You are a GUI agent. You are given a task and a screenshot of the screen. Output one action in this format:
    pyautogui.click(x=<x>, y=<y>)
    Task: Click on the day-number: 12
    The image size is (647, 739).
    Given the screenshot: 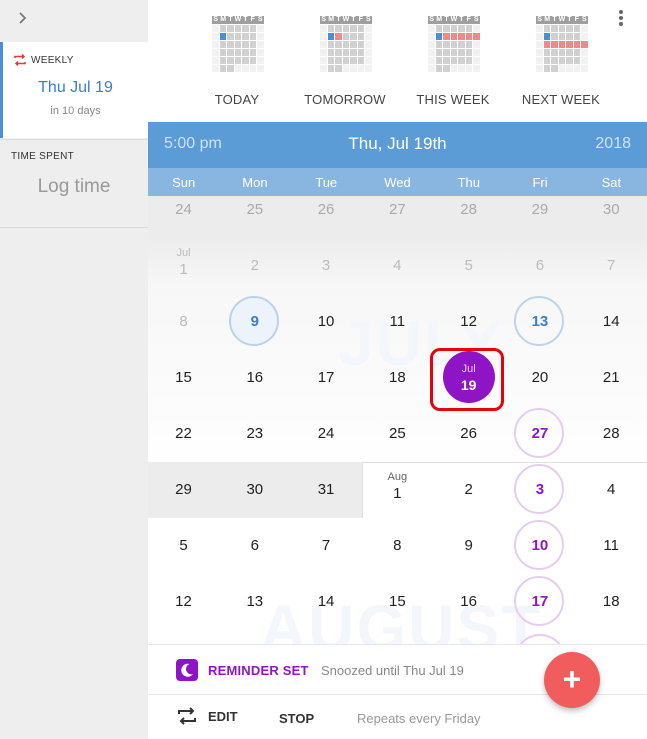 What is the action you would take?
    pyautogui.click(x=468, y=321)
    